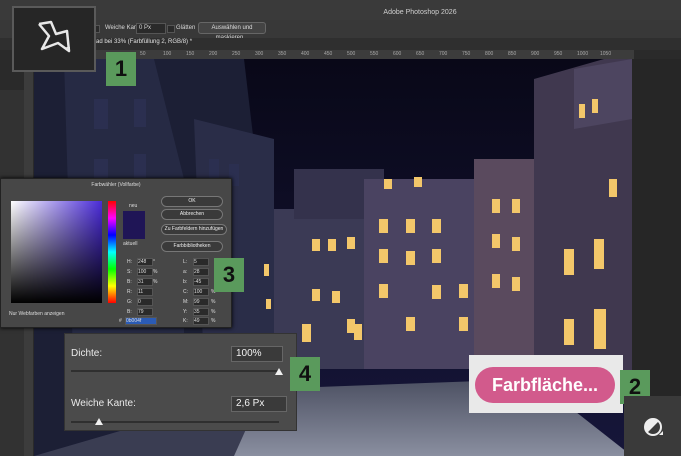 The image size is (681, 456). What do you see at coordinates (420, 54) in the screenshot?
I see `ruler-tick-label: 650` at bounding box center [420, 54].